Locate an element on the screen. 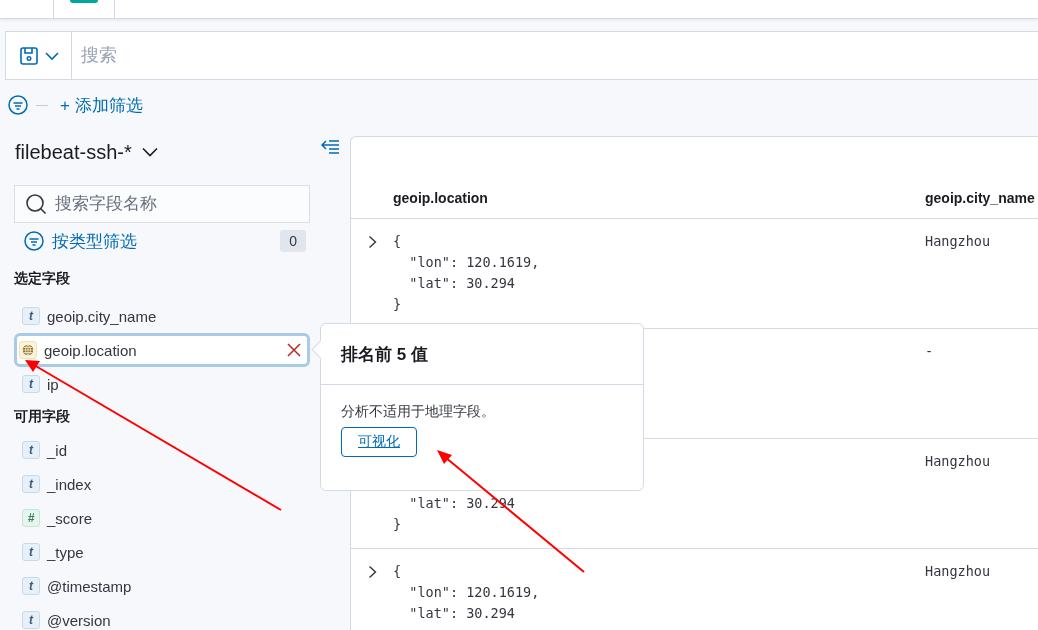  globe-icon is located at coordinates (28, 350).